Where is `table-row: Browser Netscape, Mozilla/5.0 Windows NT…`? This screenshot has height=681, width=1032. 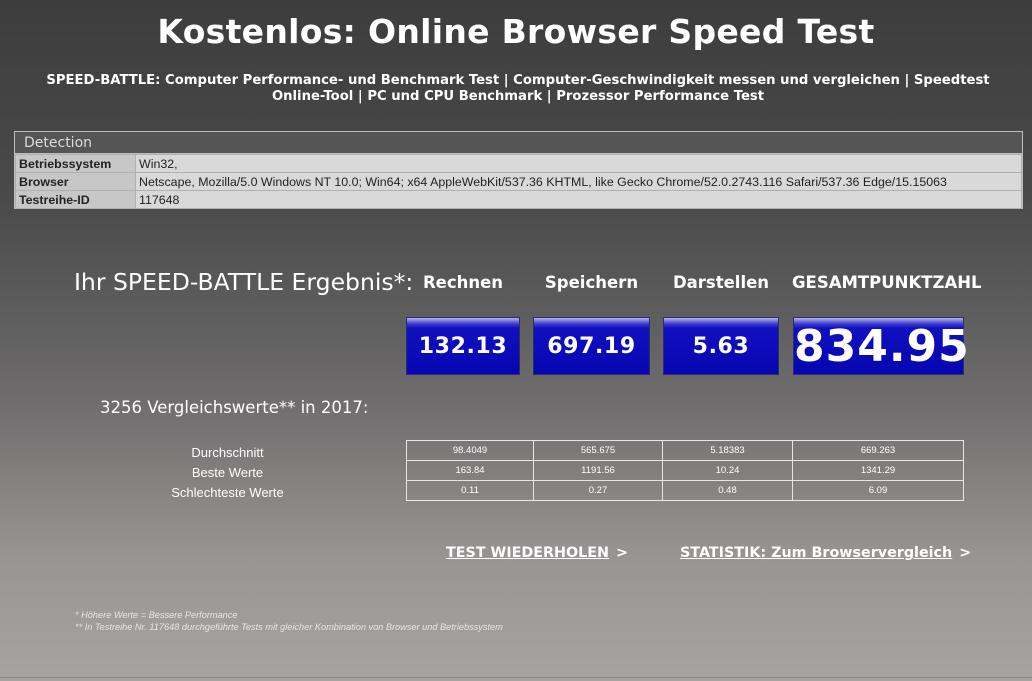
table-row: Browser Netscape, Mozilla/5.0 Windows NT… is located at coordinates (518, 181).